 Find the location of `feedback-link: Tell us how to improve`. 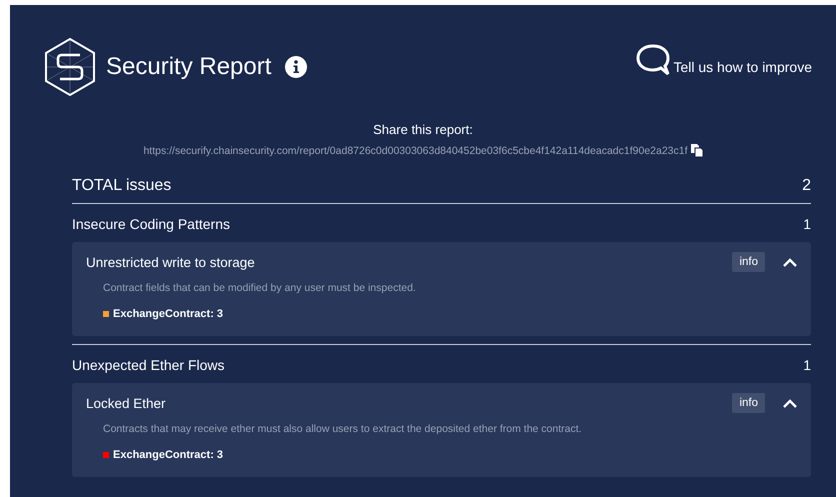

feedback-link: Tell us how to improve is located at coordinates (742, 68).